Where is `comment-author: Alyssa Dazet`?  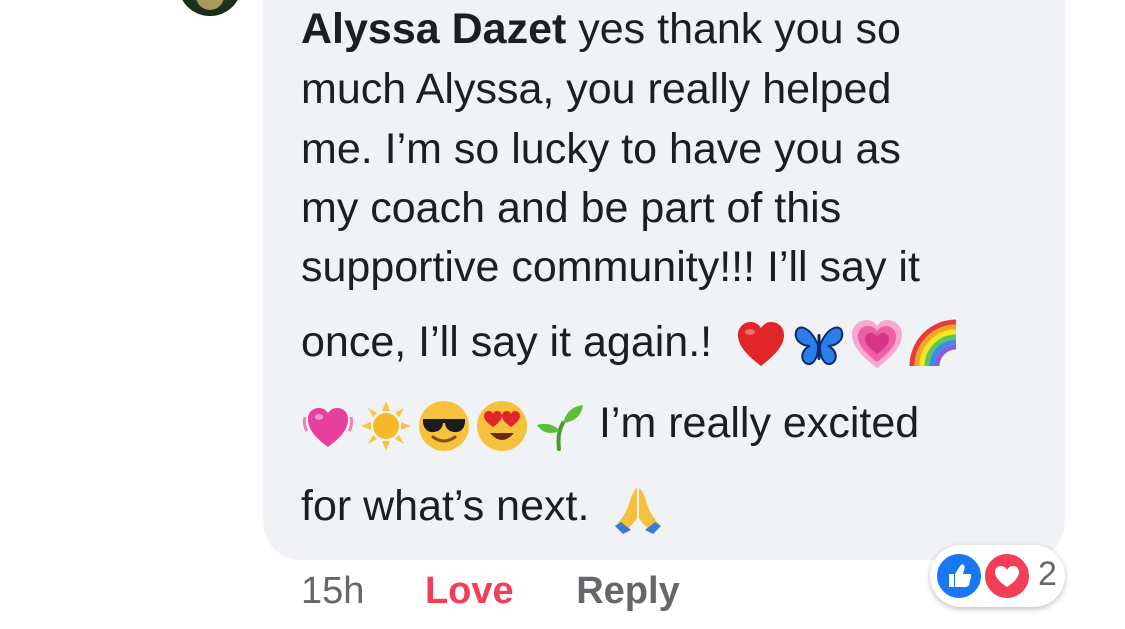
comment-author: Alyssa Dazet is located at coordinates (433, 29).